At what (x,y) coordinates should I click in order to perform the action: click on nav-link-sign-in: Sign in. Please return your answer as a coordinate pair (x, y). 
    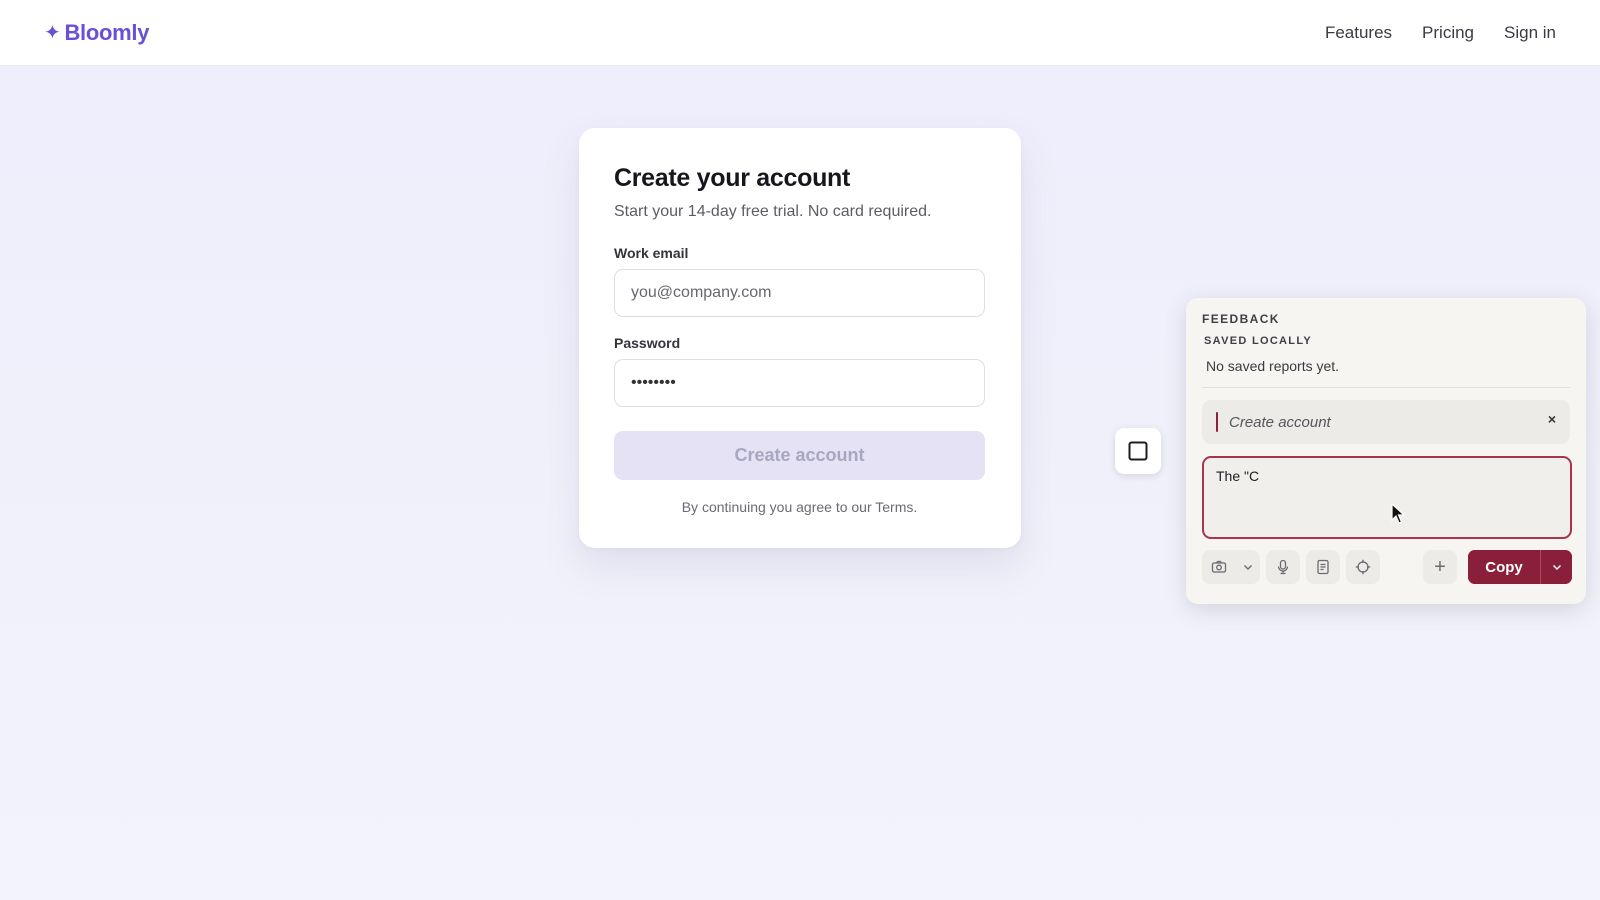
    Looking at the image, I should click on (1530, 33).